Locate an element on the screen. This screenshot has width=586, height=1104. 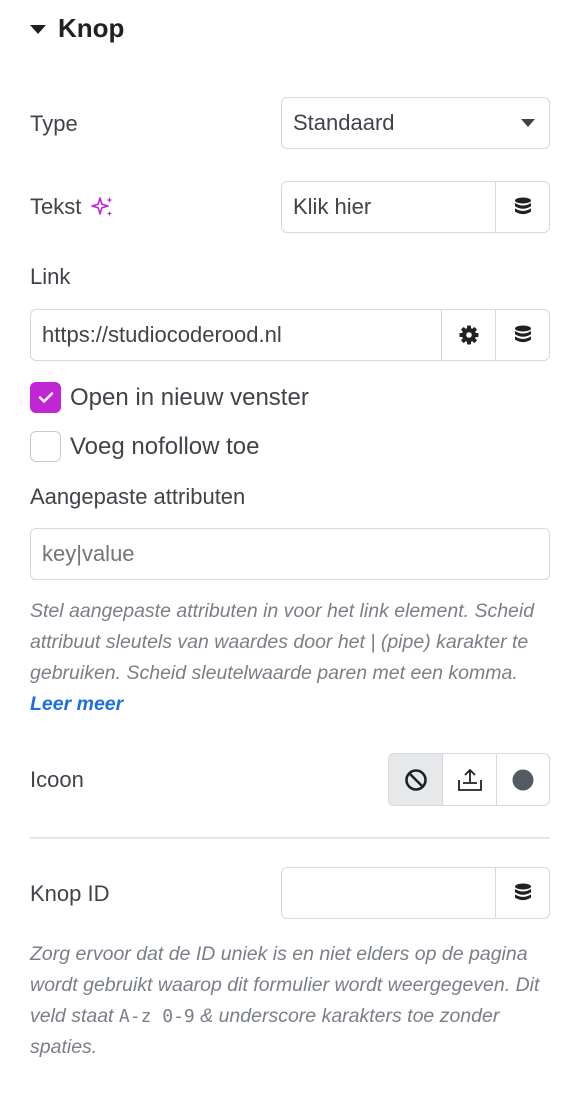
nofollow-checkbox is located at coordinates (45, 446).